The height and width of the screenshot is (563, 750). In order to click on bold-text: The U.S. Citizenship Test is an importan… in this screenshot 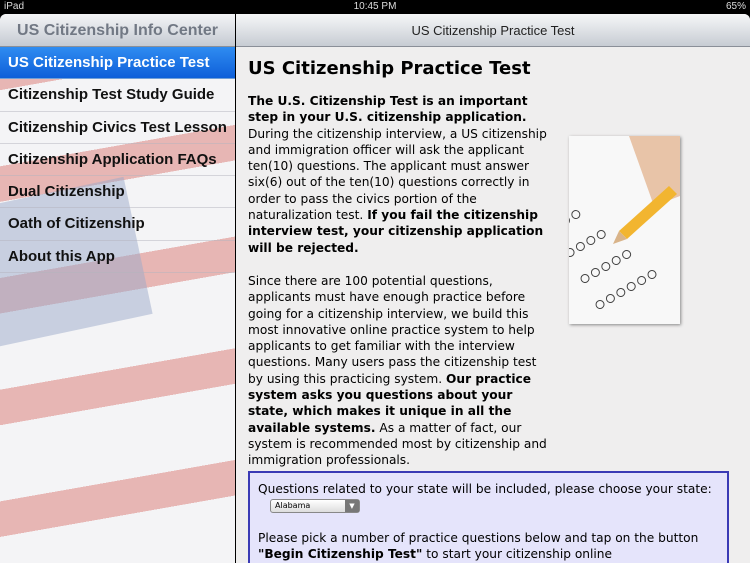, I will do `click(388, 109)`.